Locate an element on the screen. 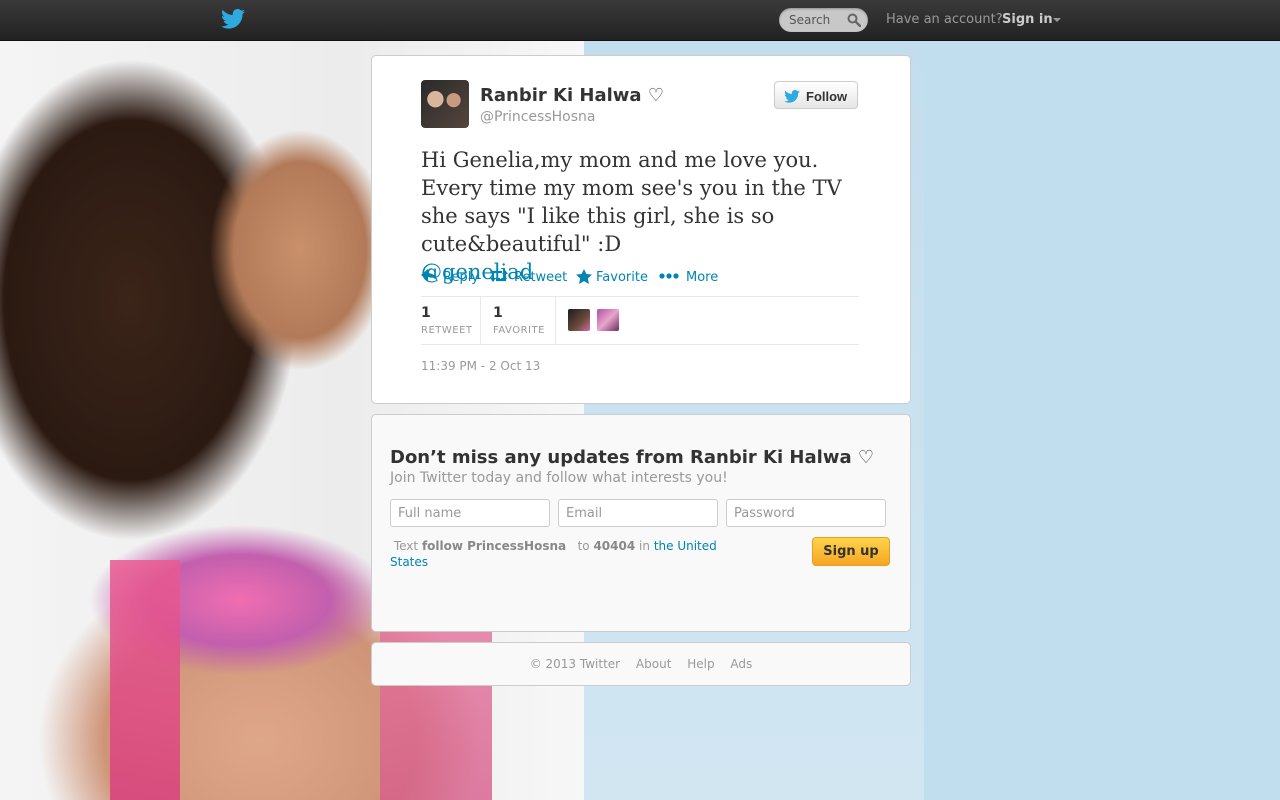 This screenshot has width=1280, height=800. chevron-down-icon is located at coordinates (1057, 20).